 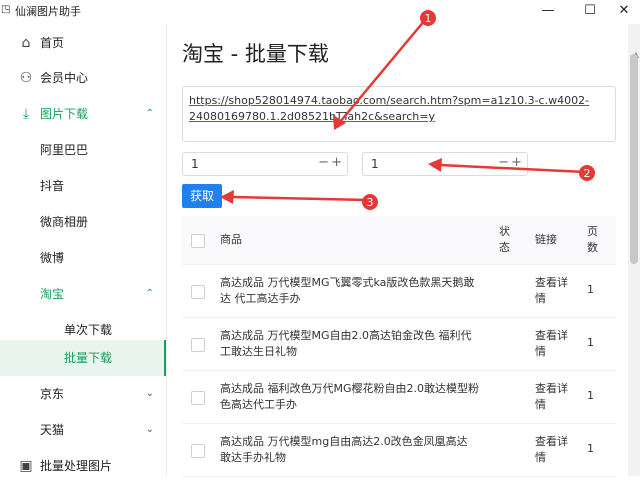 What do you see at coordinates (255, 54) in the screenshot?
I see `page-title: 淘宝 - 批量下载` at bounding box center [255, 54].